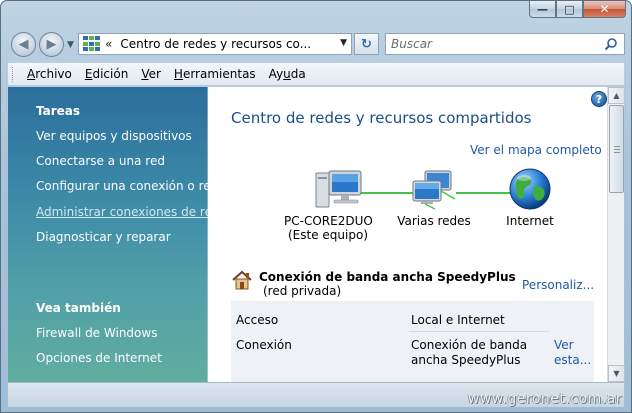 The width and height of the screenshot is (632, 413). I want to click on detail-key-connection: Conexión, so click(264, 345).